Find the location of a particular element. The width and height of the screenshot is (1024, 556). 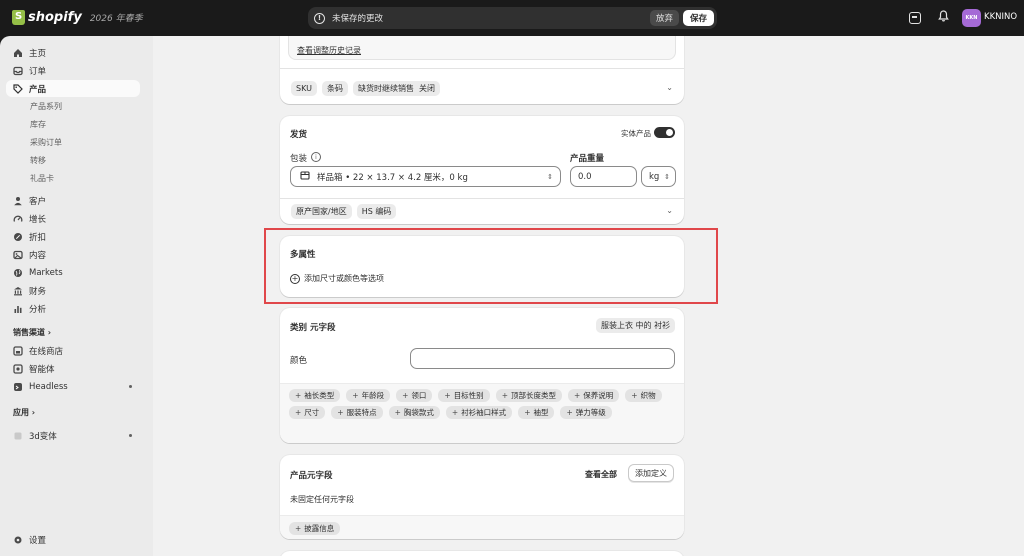

metafield-pill: + 弹力等级 is located at coordinates (586, 412).